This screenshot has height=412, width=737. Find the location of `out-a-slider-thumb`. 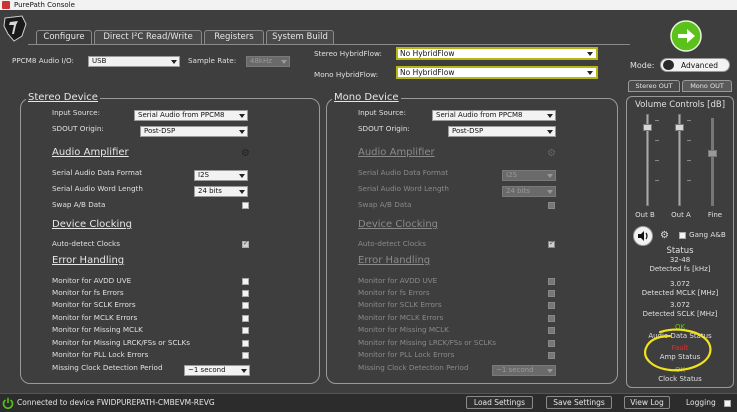

out-a-slider-thumb is located at coordinates (679, 127).